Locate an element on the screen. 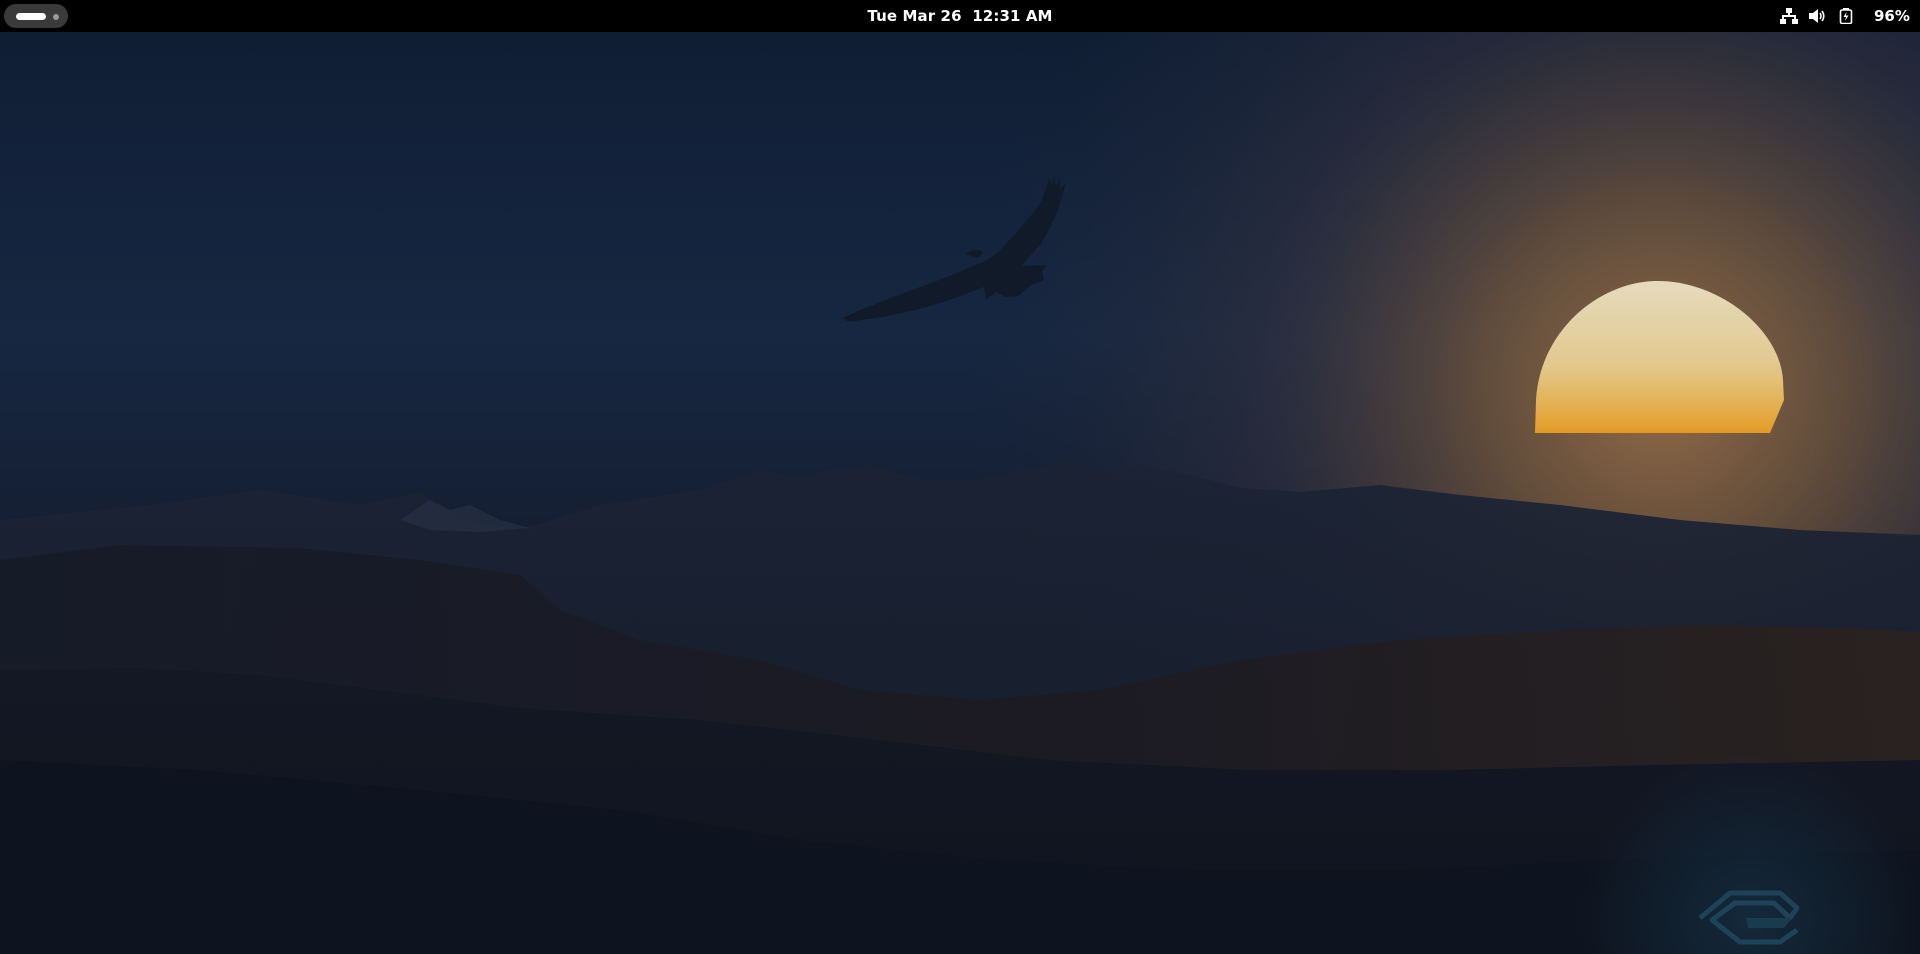 The width and height of the screenshot is (1920, 954). system-status-menu: 96% is located at coordinates (1846, 16).